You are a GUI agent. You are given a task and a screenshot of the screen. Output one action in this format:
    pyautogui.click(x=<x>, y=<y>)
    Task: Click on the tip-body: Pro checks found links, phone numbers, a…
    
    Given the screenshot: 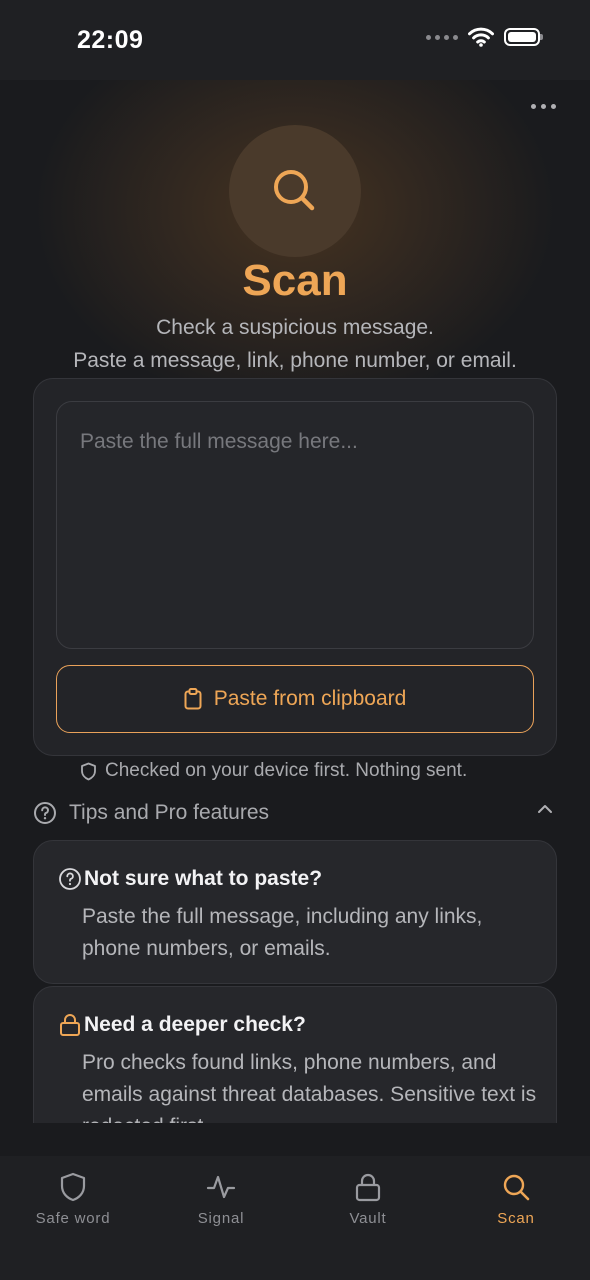 What is the action you would take?
    pyautogui.click(x=309, y=1087)
    